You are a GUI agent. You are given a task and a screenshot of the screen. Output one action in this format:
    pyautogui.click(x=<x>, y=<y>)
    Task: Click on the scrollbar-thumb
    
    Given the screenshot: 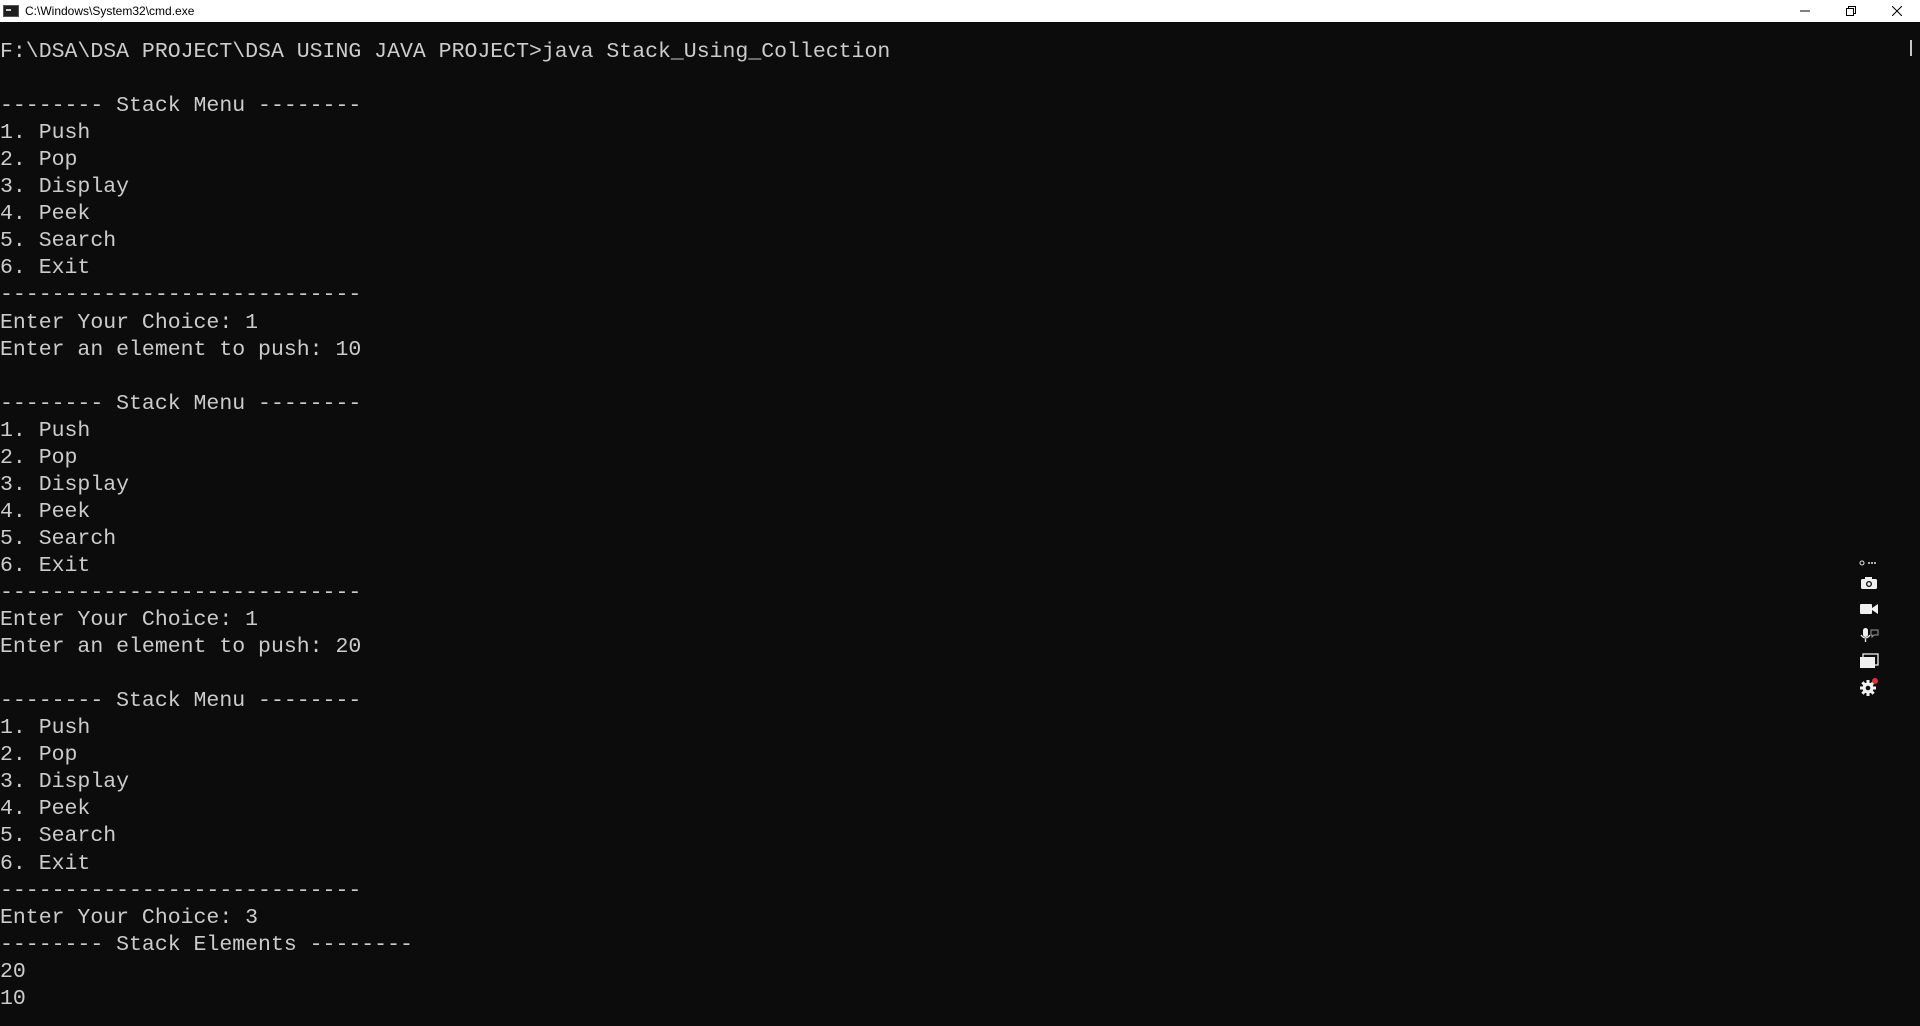 What is the action you would take?
    pyautogui.click(x=1911, y=48)
    